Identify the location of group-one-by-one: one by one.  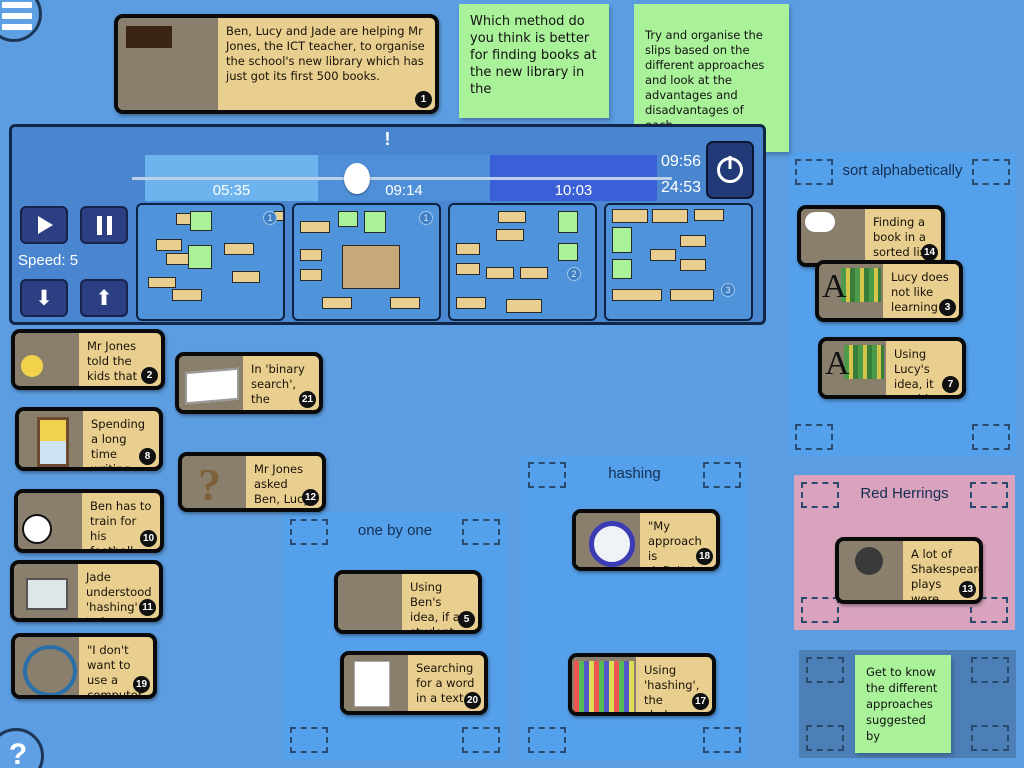
(395, 636).